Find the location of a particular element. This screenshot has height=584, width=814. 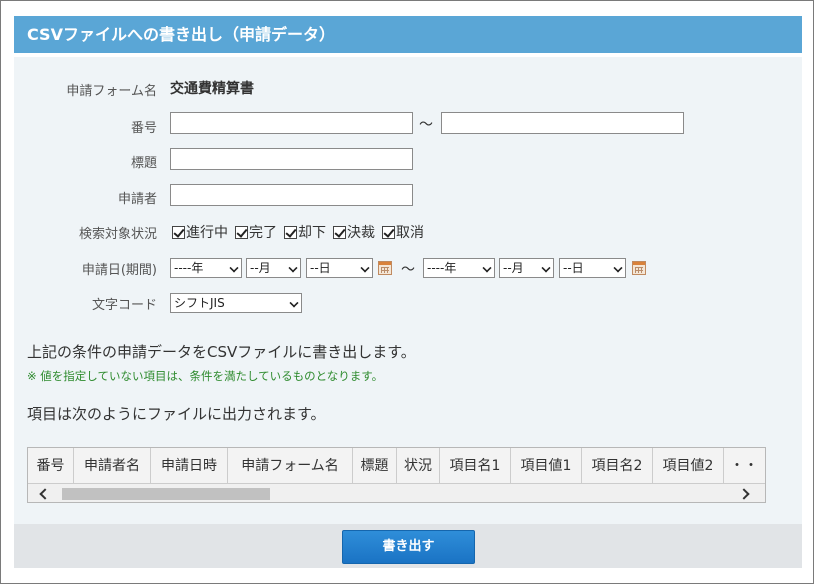

charset-label: 文字コード is located at coordinates (124, 305).